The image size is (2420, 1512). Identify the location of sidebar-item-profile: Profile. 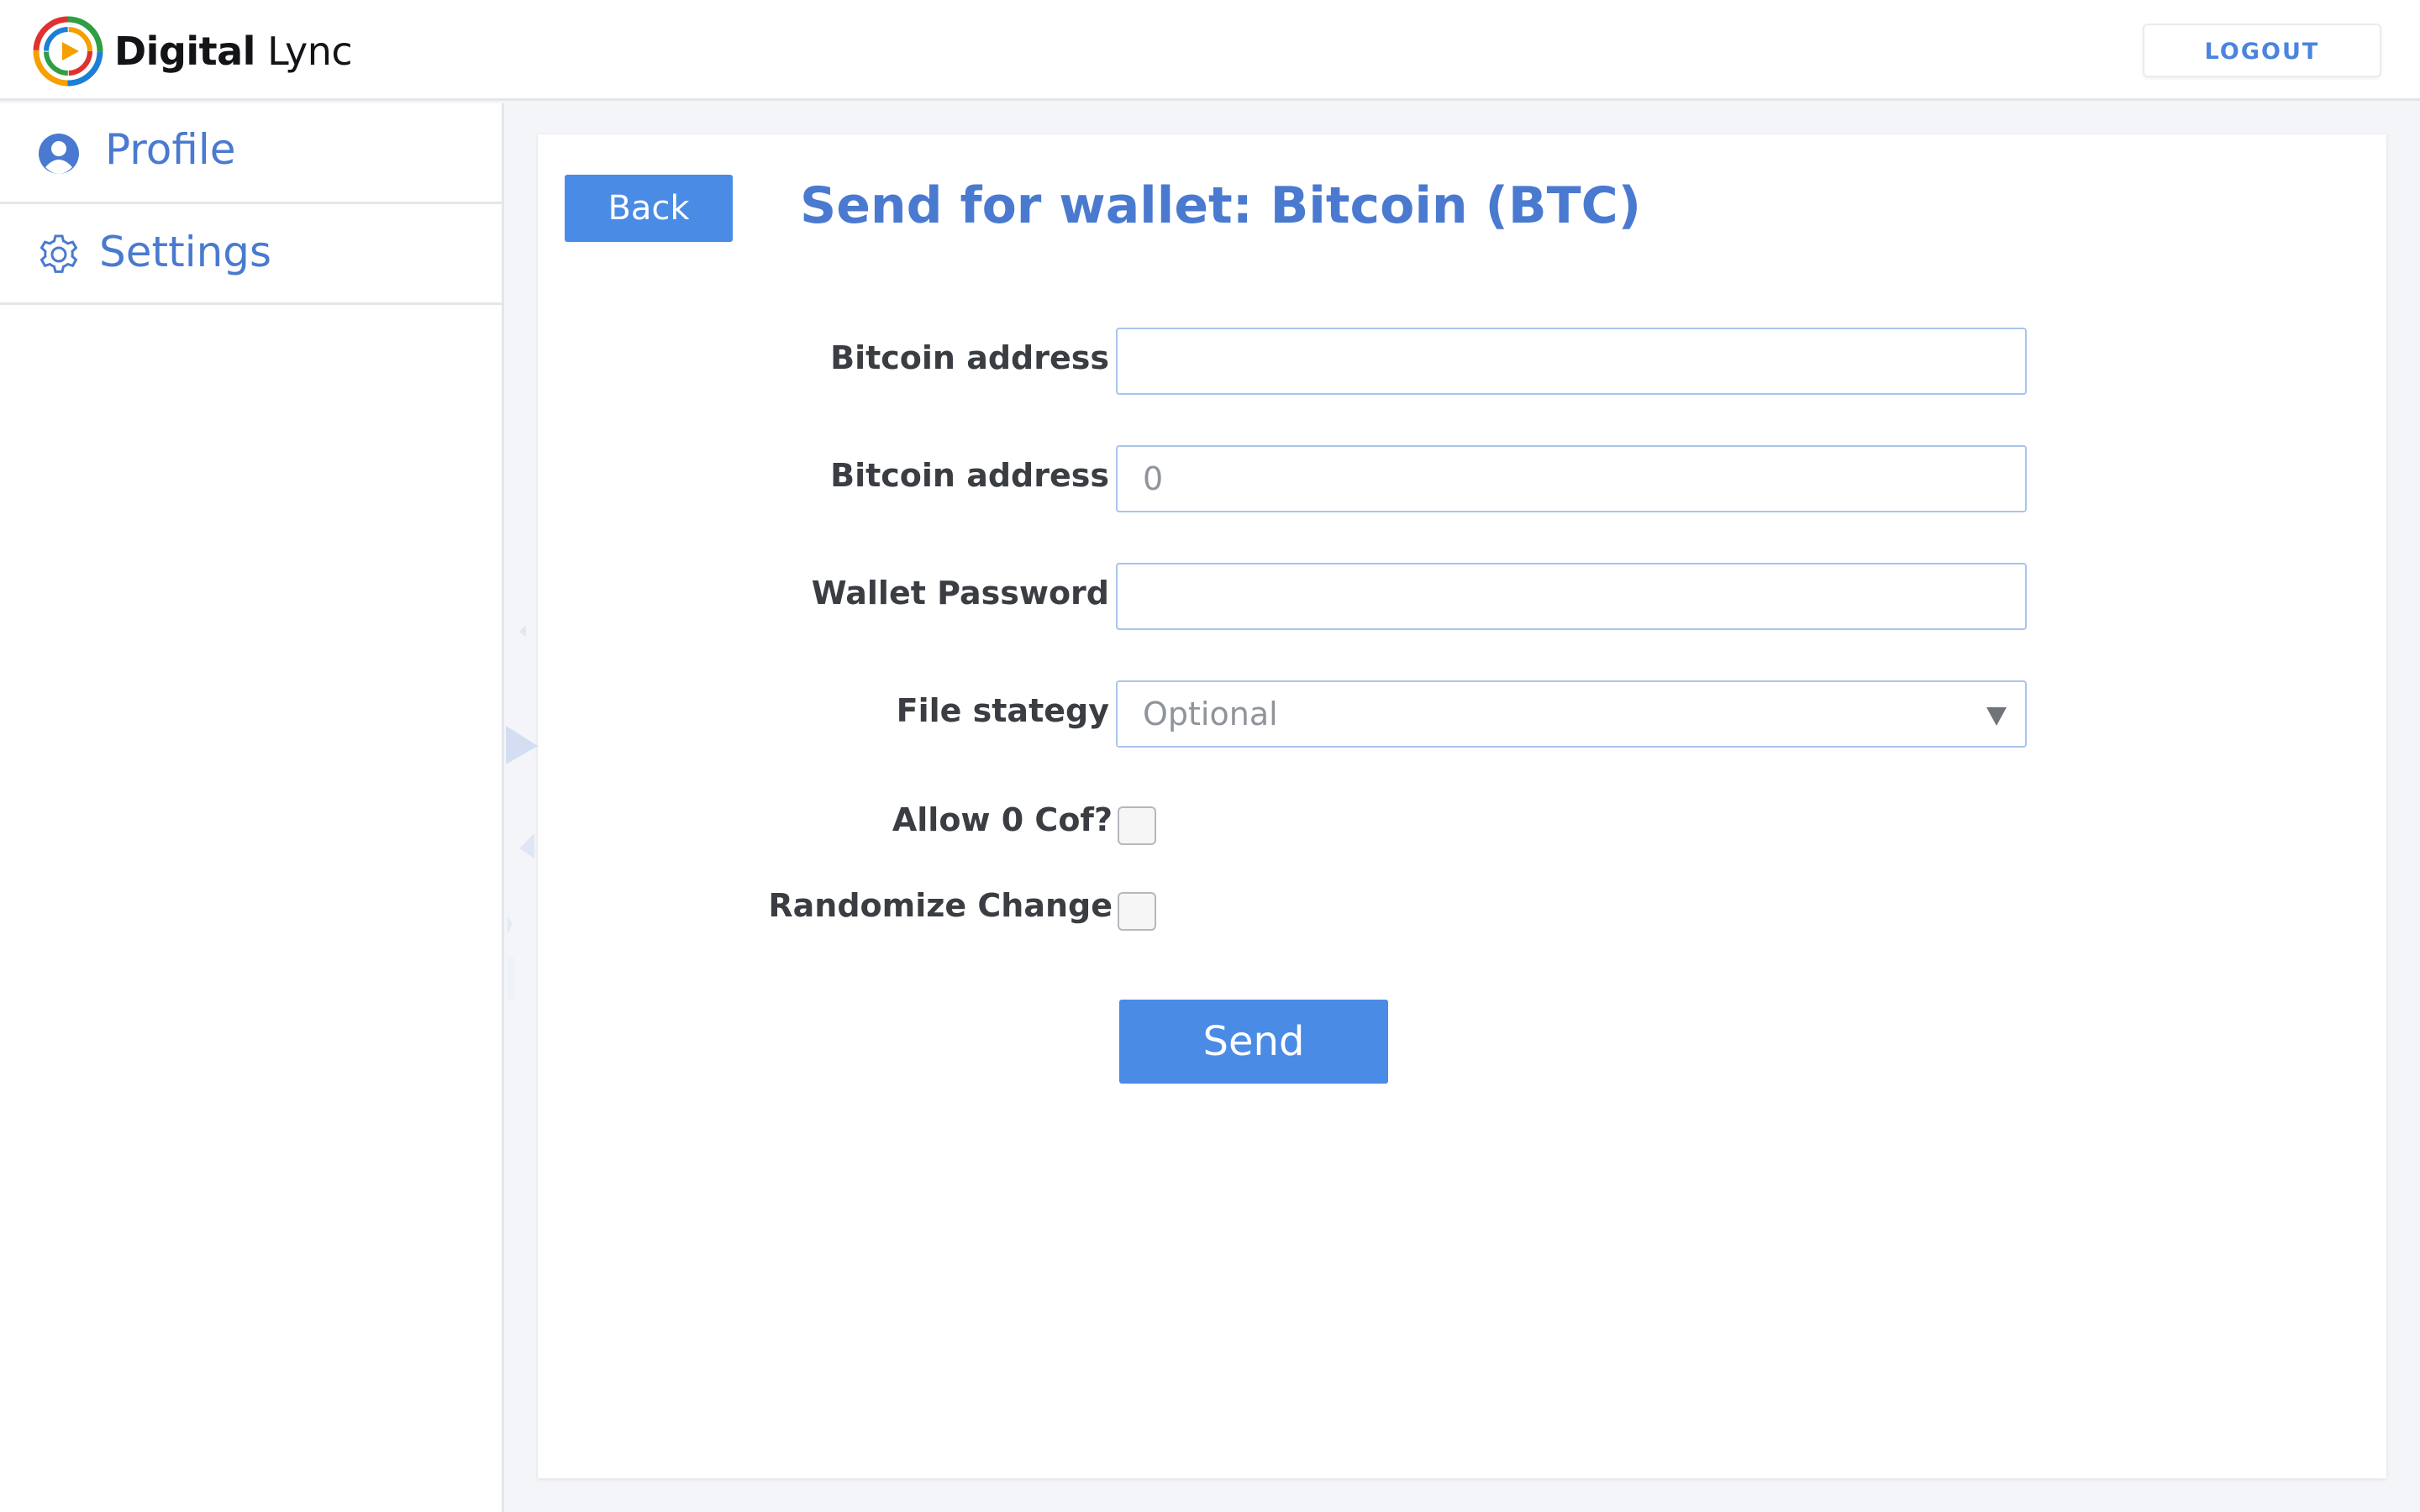
(251, 153).